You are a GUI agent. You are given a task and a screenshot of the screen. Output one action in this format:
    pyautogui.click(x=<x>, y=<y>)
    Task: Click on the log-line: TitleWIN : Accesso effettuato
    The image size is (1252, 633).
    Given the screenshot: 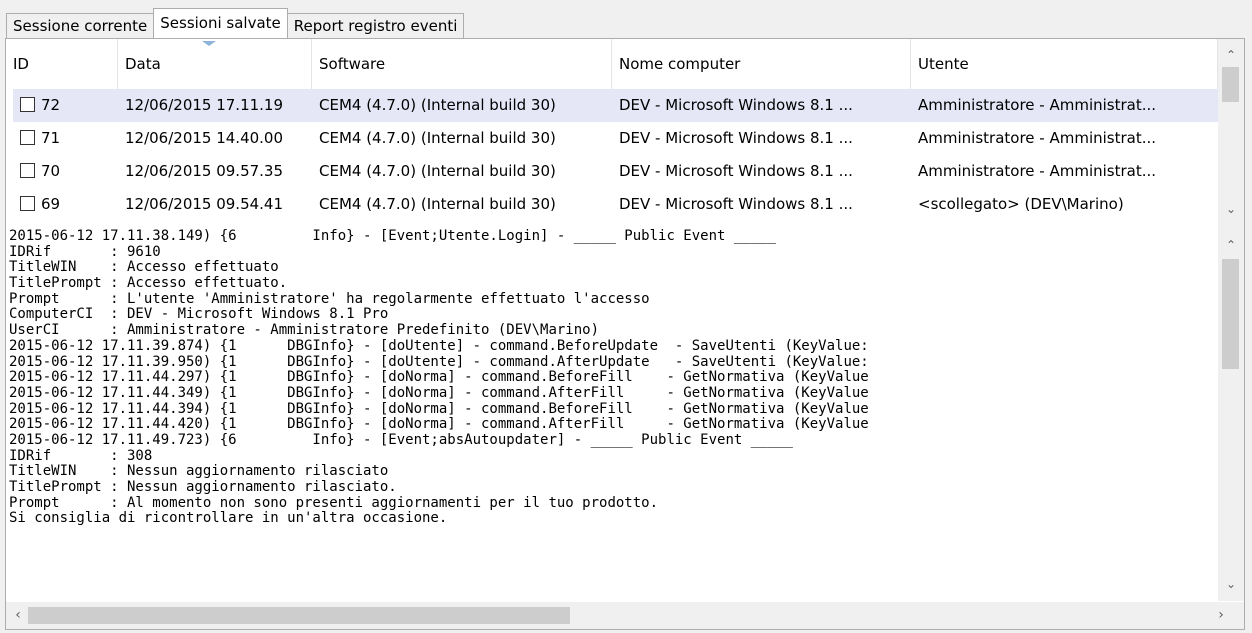 What is the action you would take?
    pyautogui.click(x=144, y=267)
    